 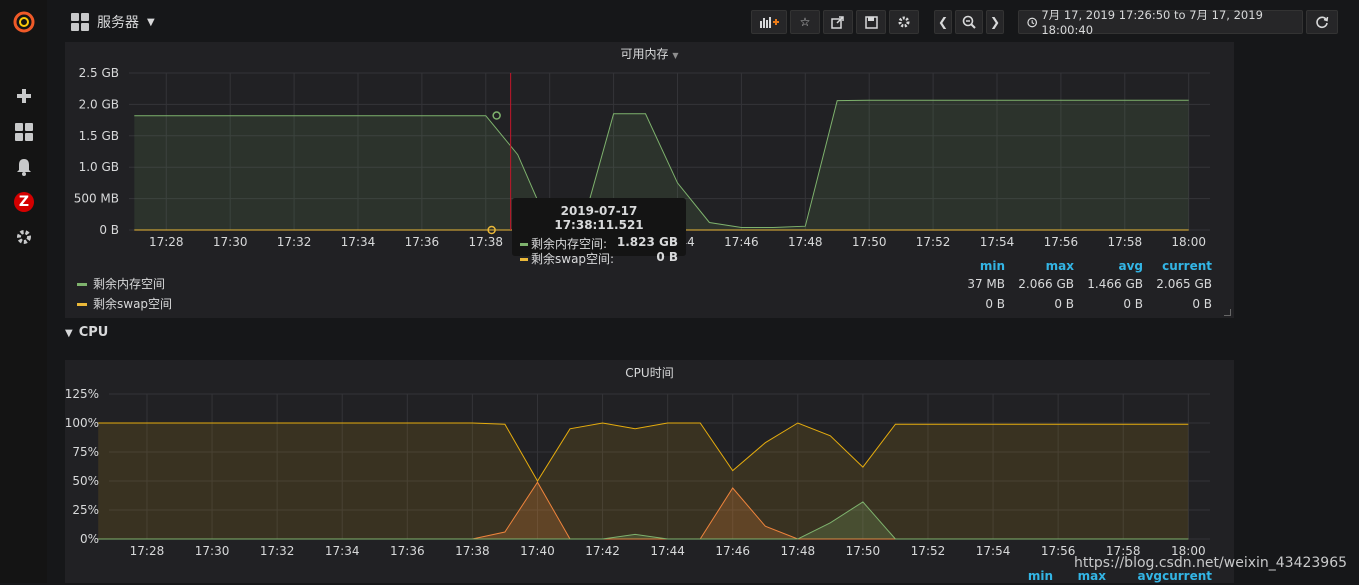 What do you see at coordinates (151, 22) in the screenshot?
I see `caret-down-icon: ▼` at bounding box center [151, 22].